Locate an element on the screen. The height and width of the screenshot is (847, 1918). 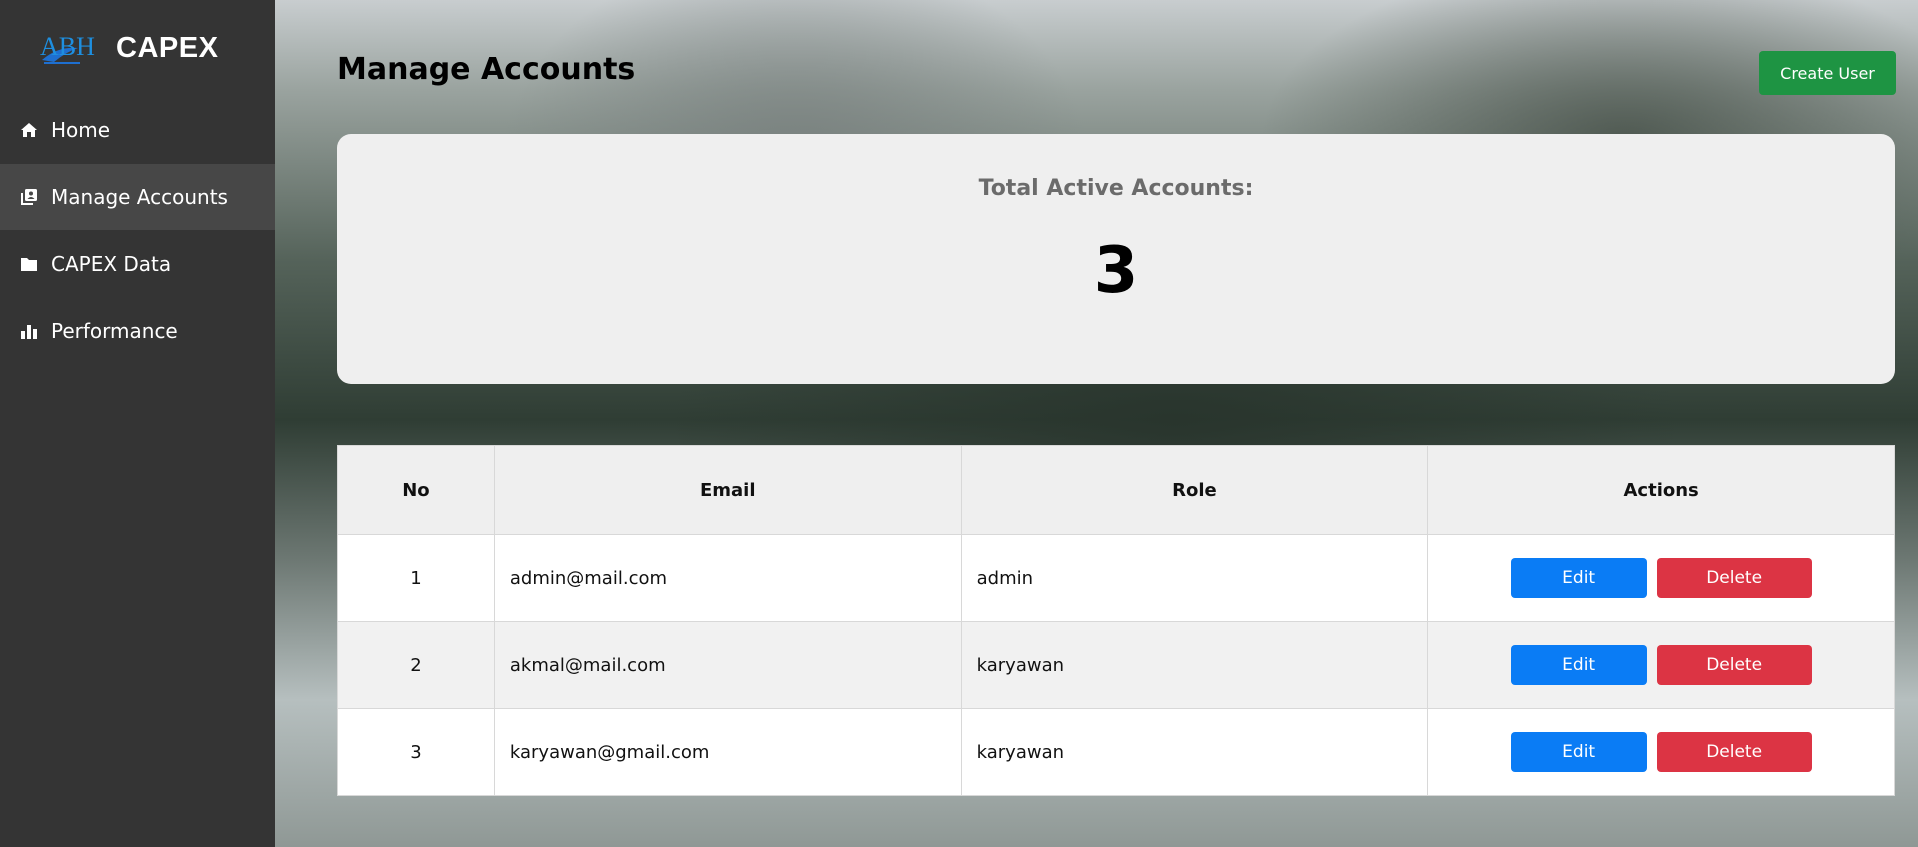
row-email: karyawan@gmail.com is located at coordinates (727, 752).